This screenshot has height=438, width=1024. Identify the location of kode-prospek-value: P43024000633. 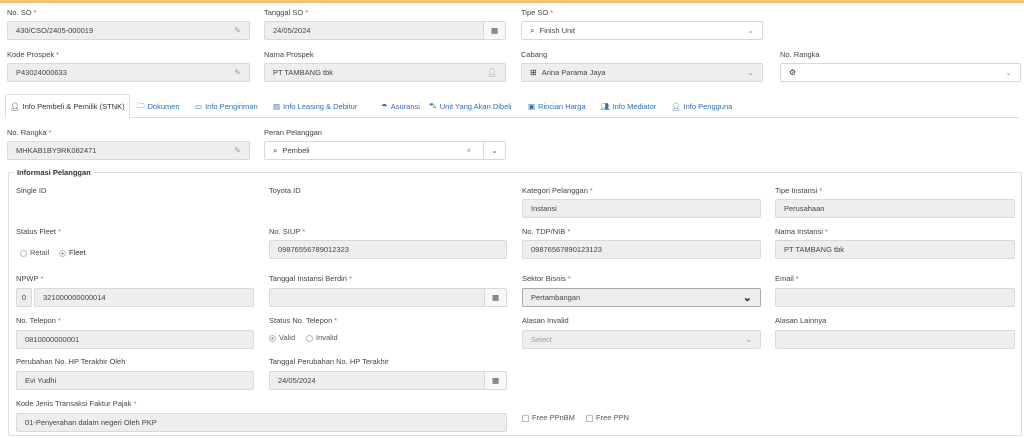
(41, 72).